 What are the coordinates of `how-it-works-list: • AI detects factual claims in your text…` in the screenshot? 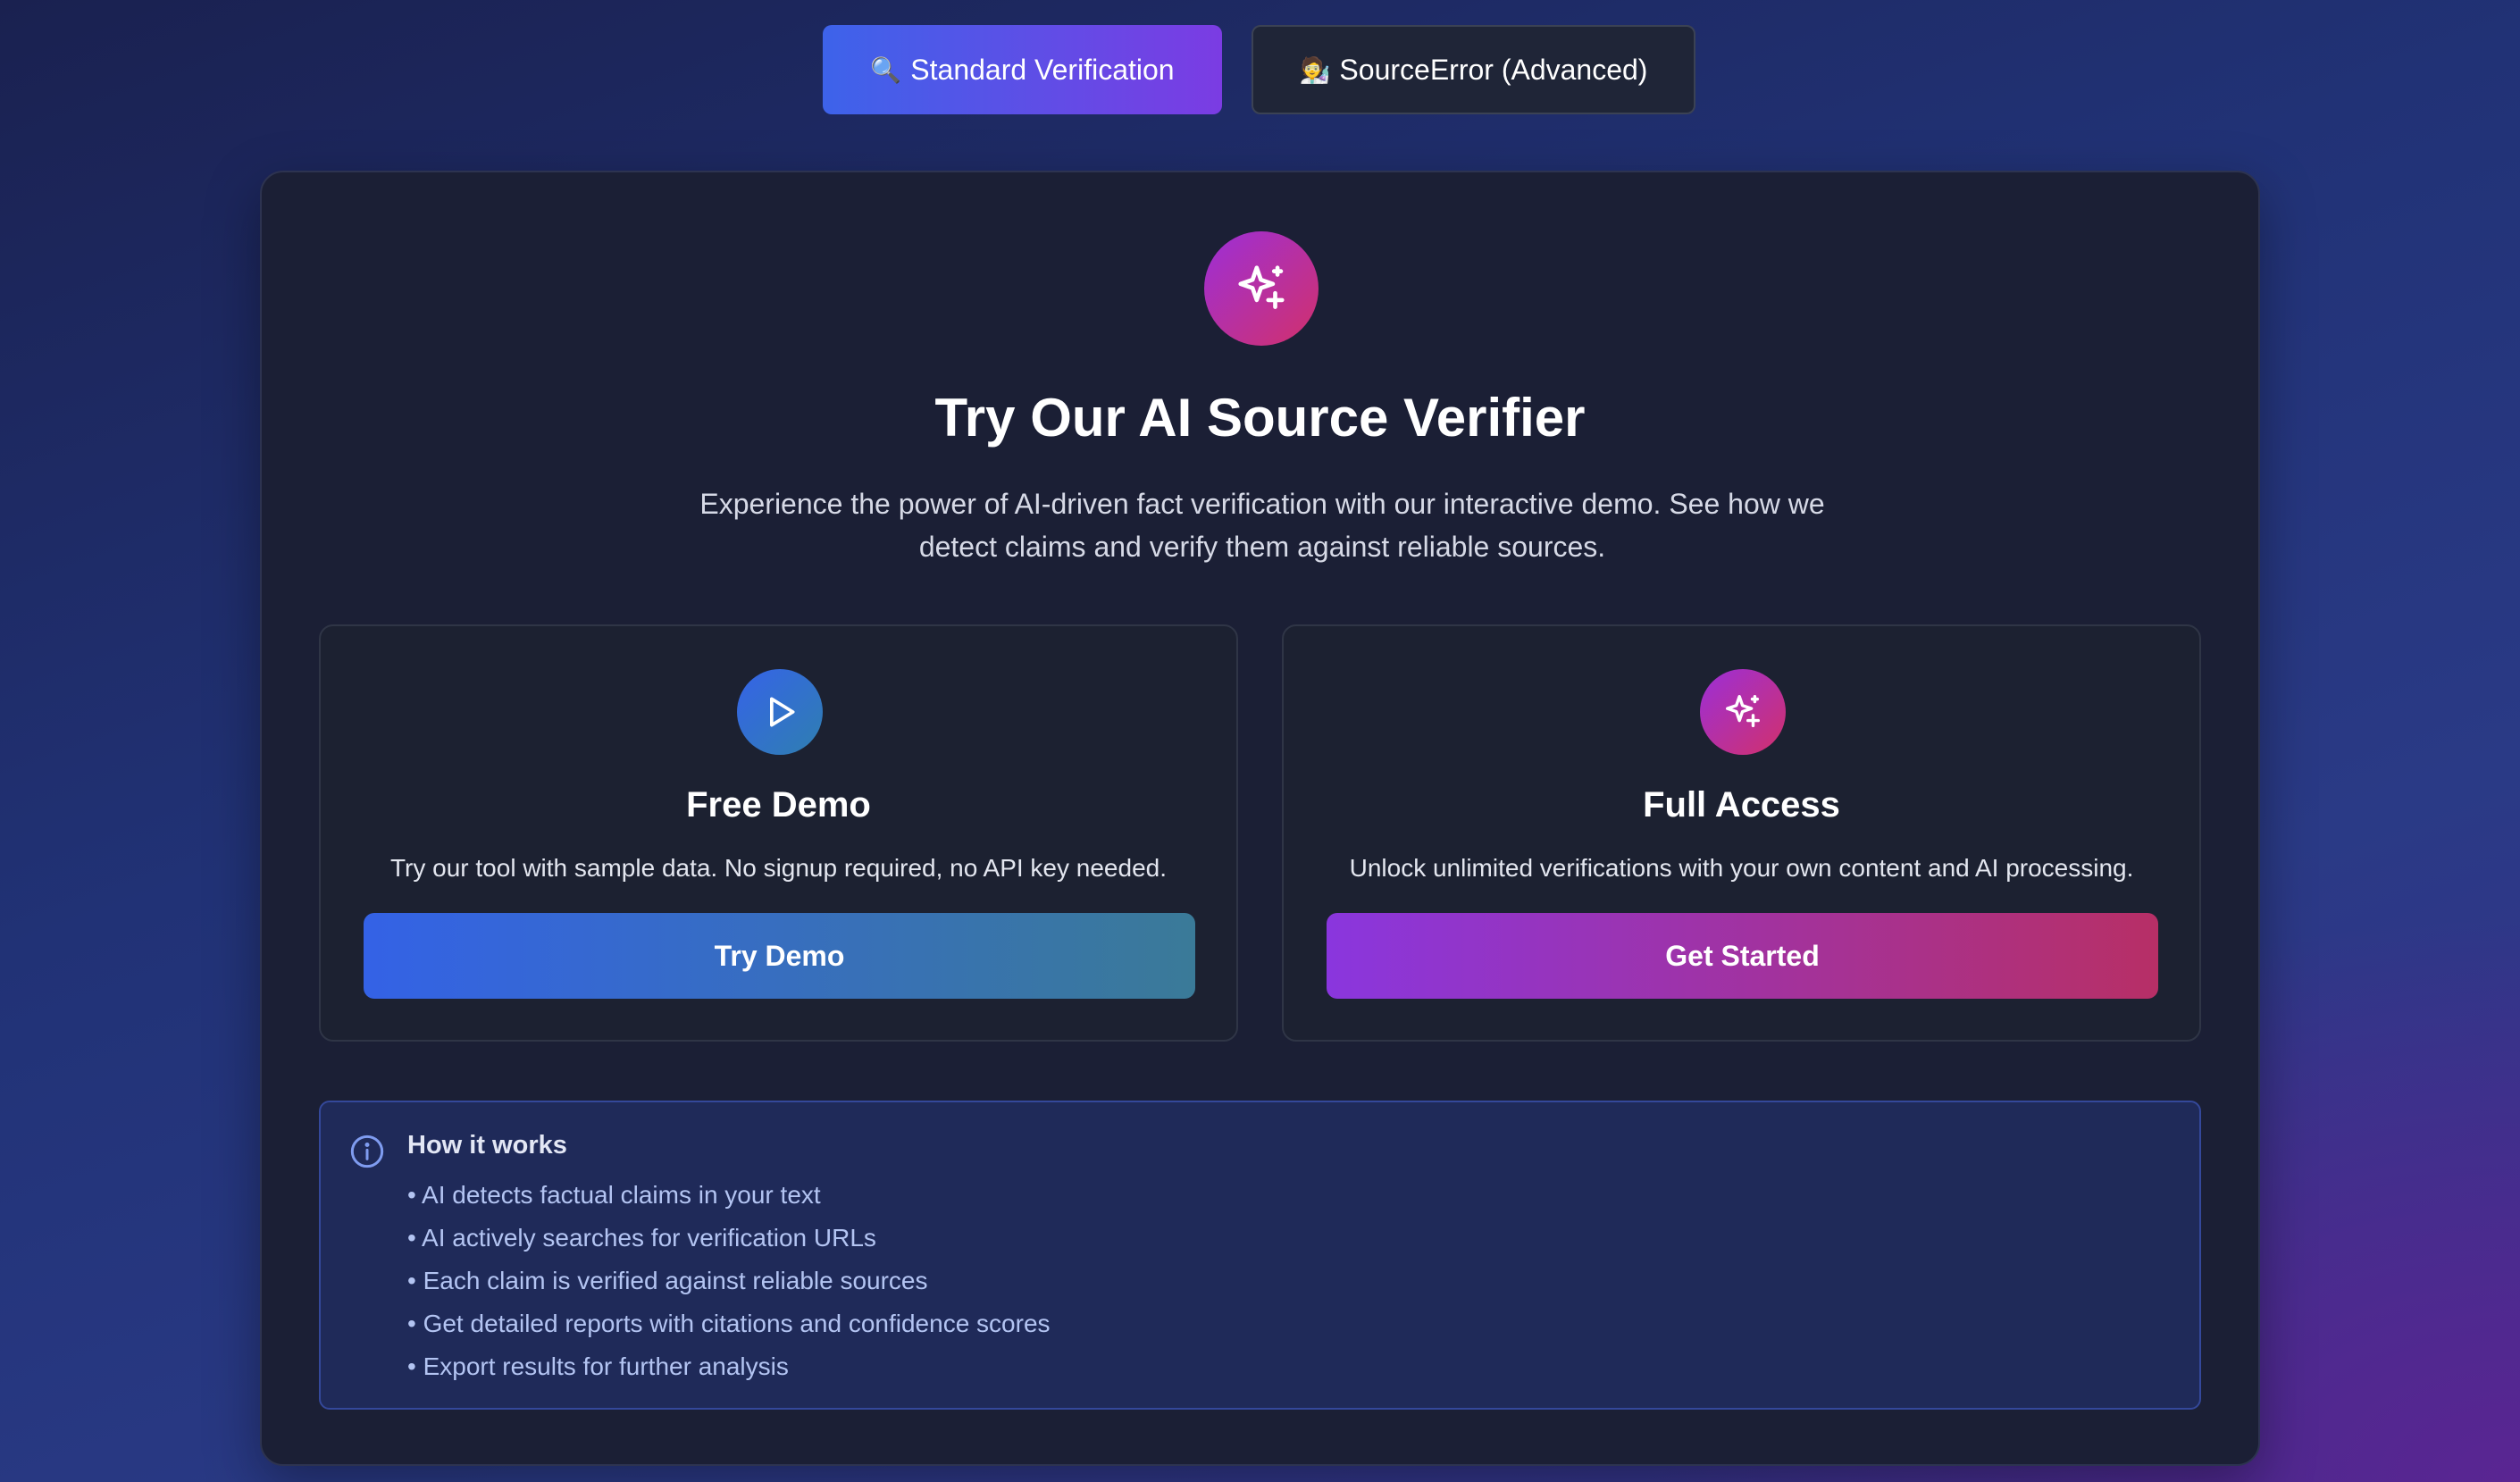 It's located at (729, 1281).